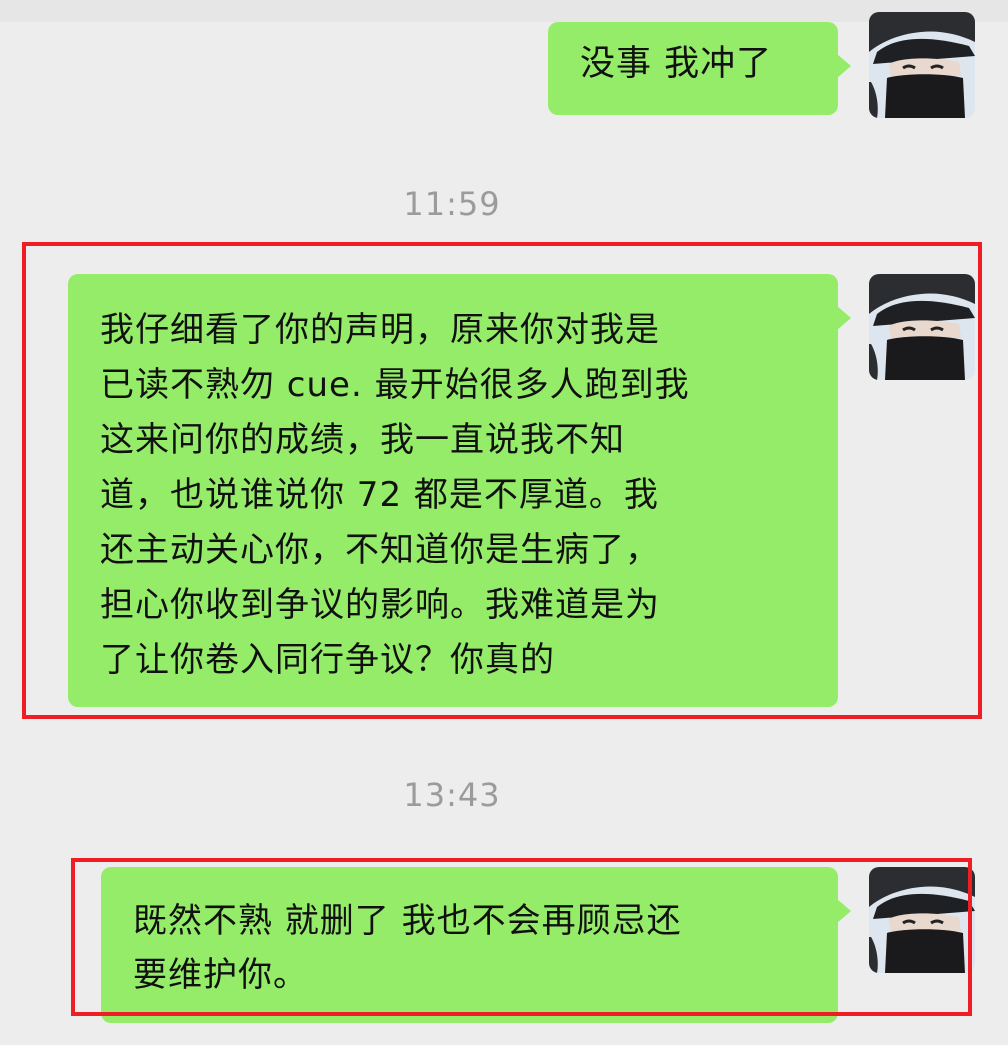  I want to click on message-line: 这来问你的成绩，我一直说我不知, so click(362, 440).